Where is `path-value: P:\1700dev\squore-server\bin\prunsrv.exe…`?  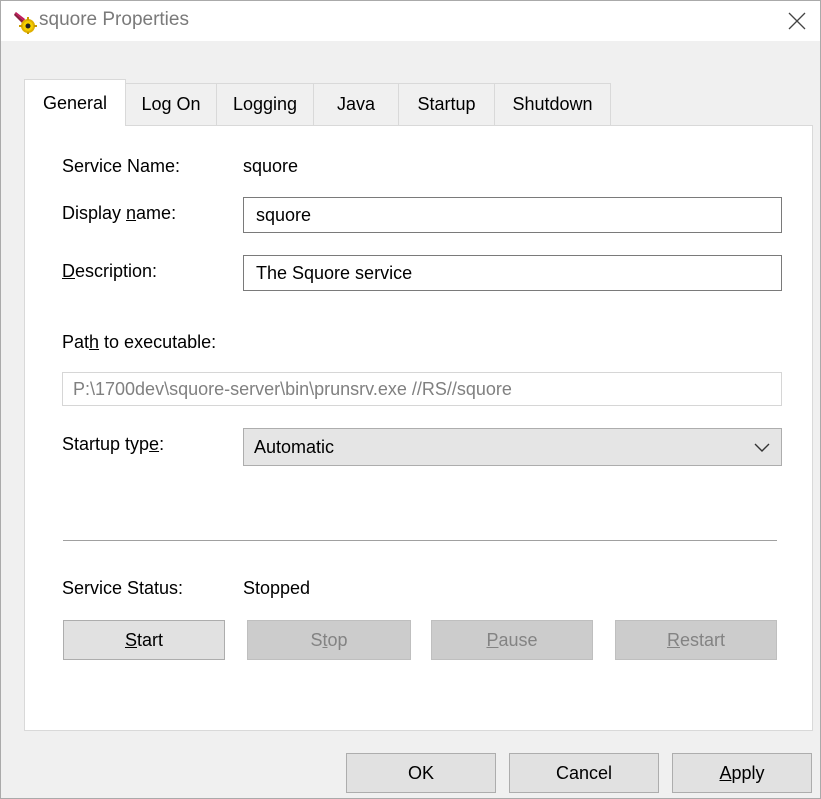 path-value: P:\1700dev\squore-server\bin\prunsrv.exe… is located at coordinates (292, 388).